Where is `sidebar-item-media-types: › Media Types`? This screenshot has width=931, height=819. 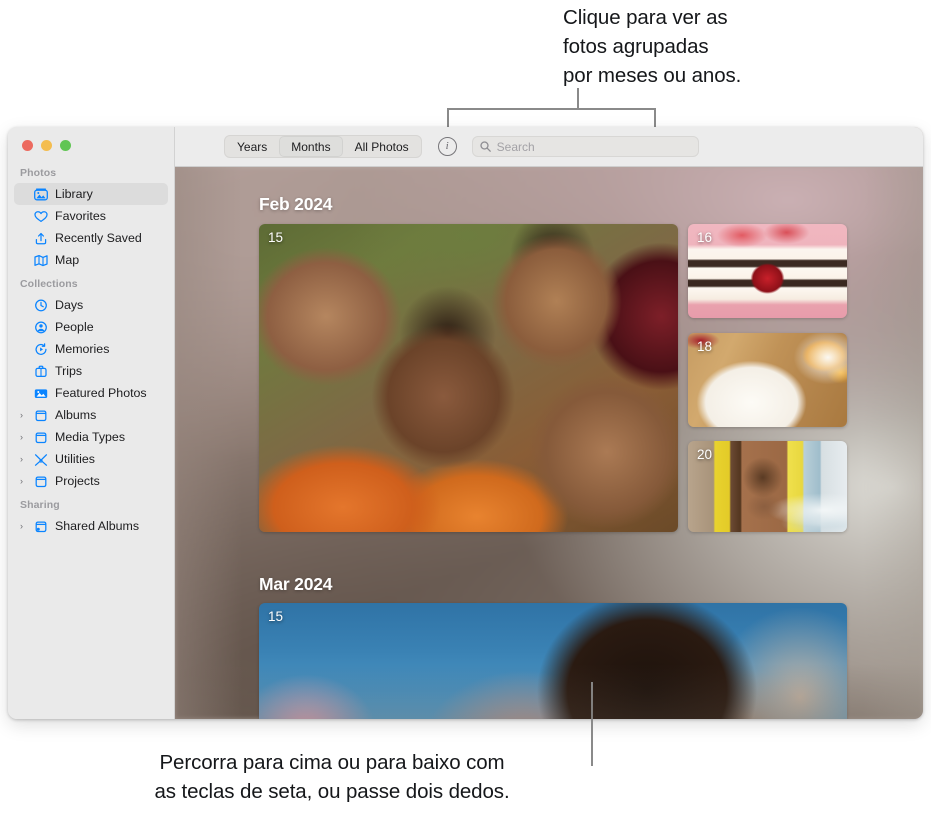 sidebar-item-media-types: › Media Types is located at coordinates (91, 437).